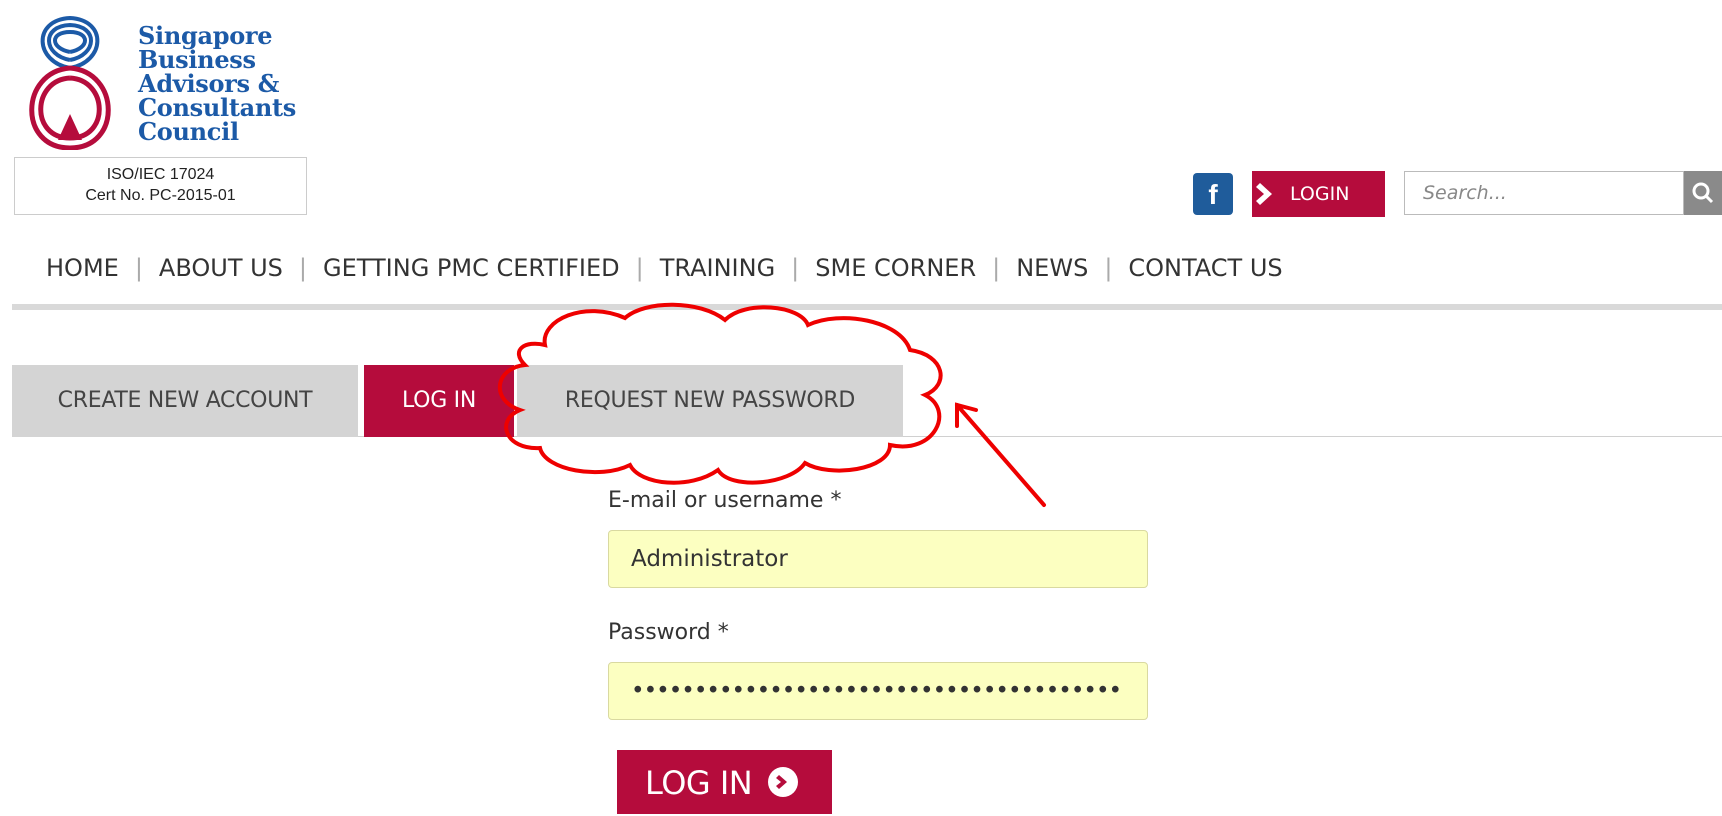  I want to click on cert-number: Cert No. PC-2015-01, so click(160, 195).